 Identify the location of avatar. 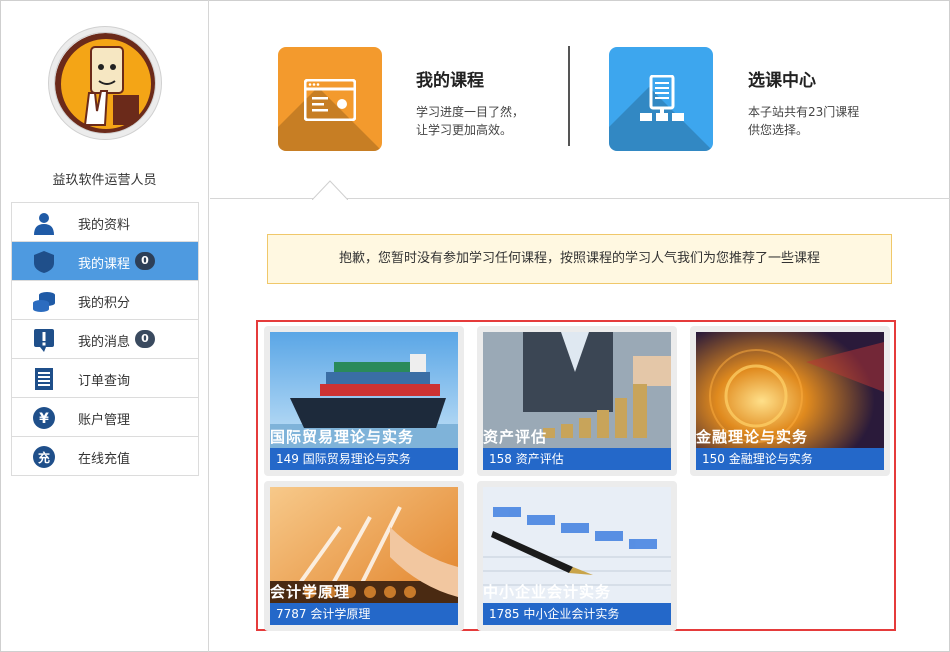
(105, 83).